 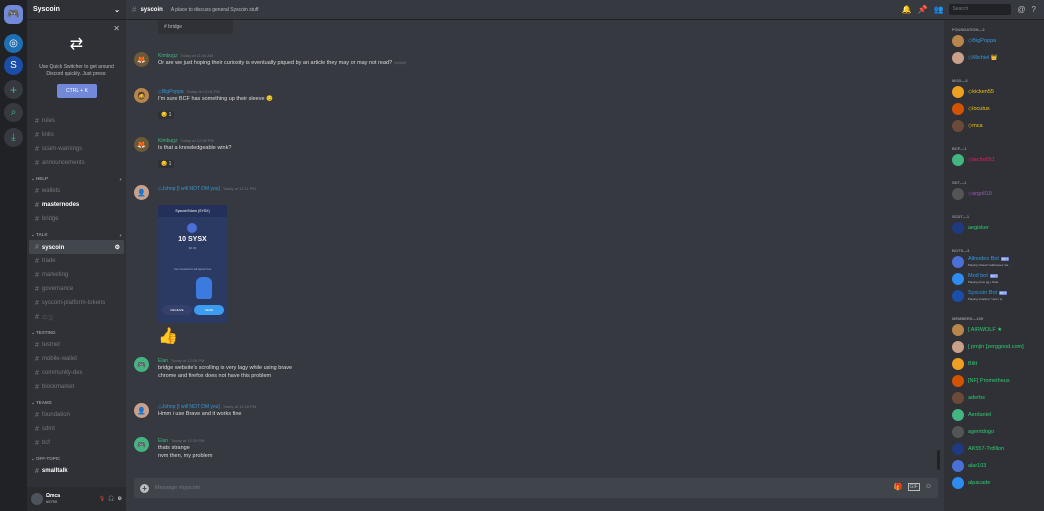 What do you see at coordinates (979, 109) in the screenshot?
I see `member-name: ◇locutus` at bounding box center [979, 109].